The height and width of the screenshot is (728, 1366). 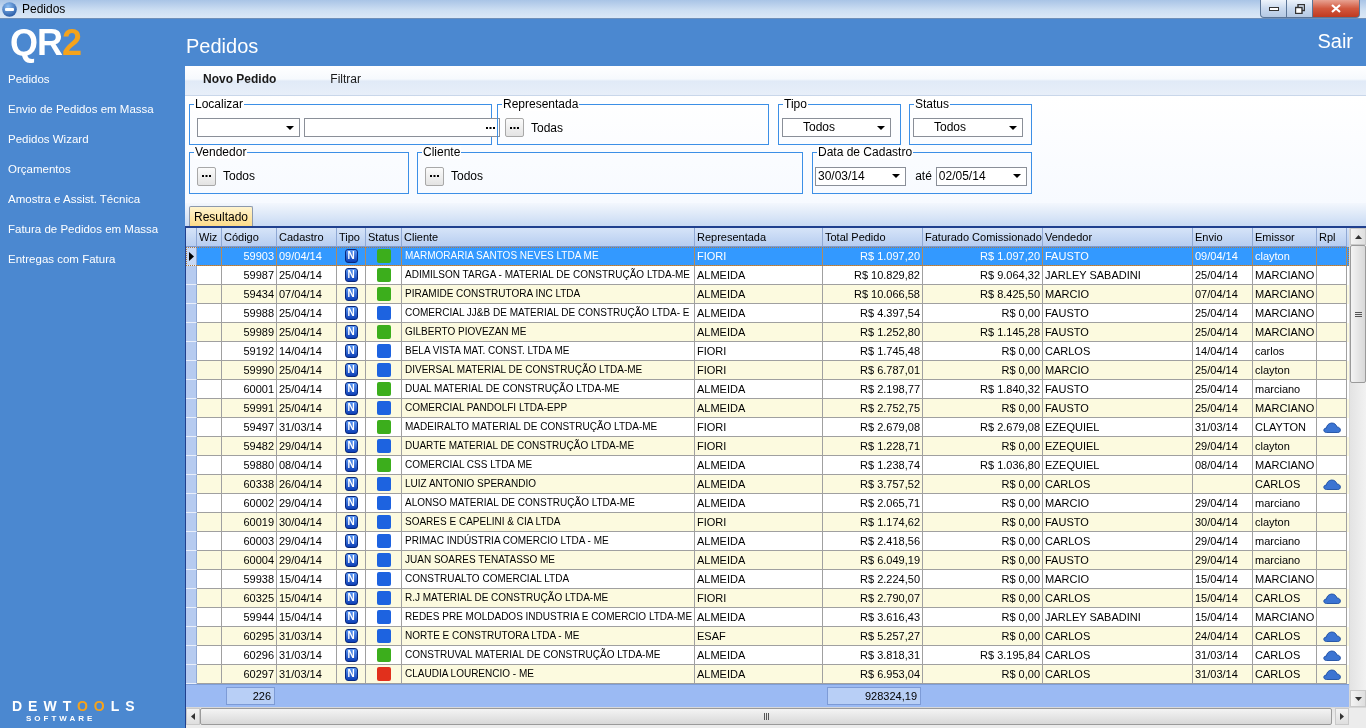 I want to click on restore-button, so click(x=1300, y=9).